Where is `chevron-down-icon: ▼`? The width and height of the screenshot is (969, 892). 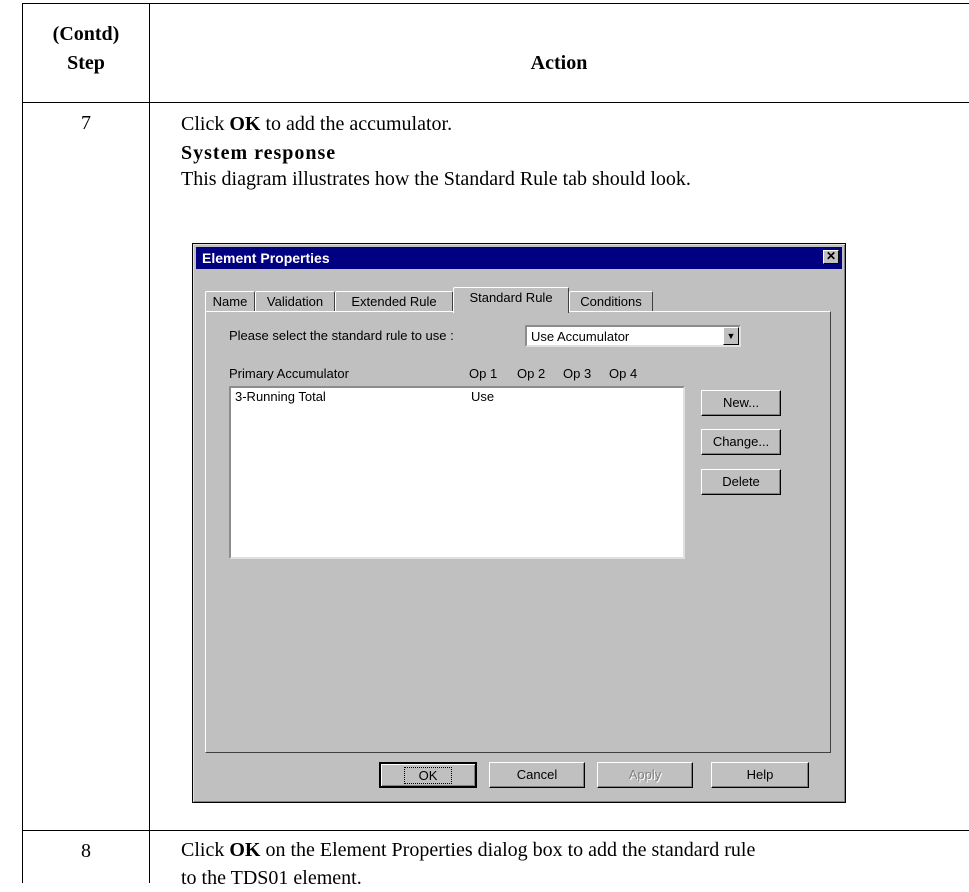
chevron-down-icon: ▼ is located at coordinates (731, 336).